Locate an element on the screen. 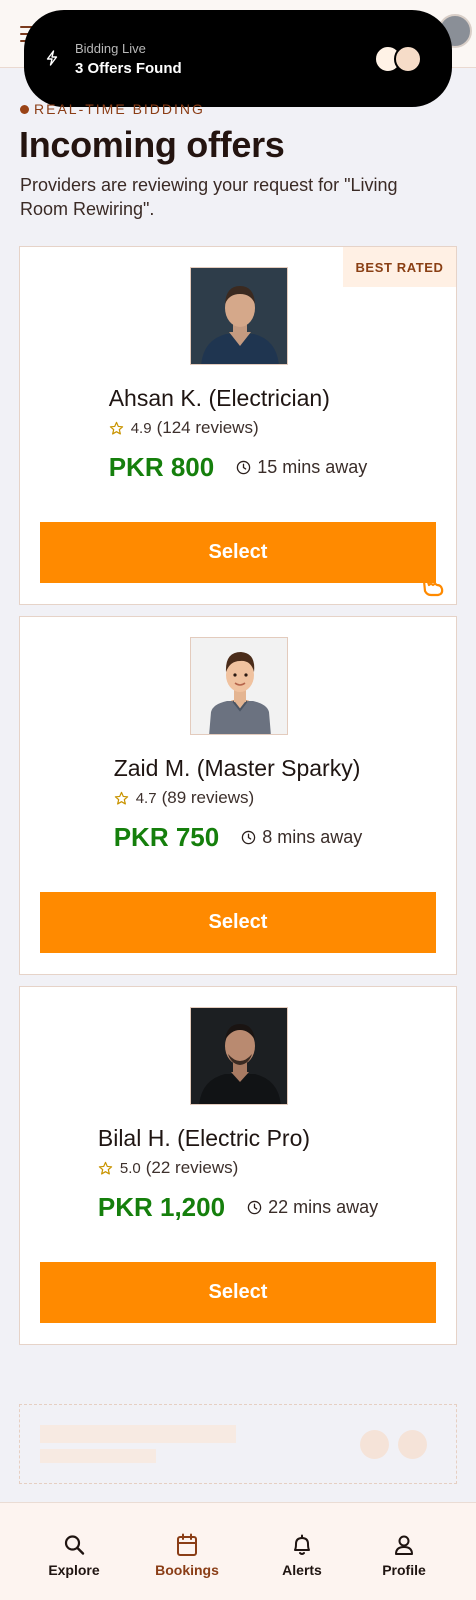 The image size is (476, 1600). nav-item-alerts: Alerts is located at coordinates (302, 1551).